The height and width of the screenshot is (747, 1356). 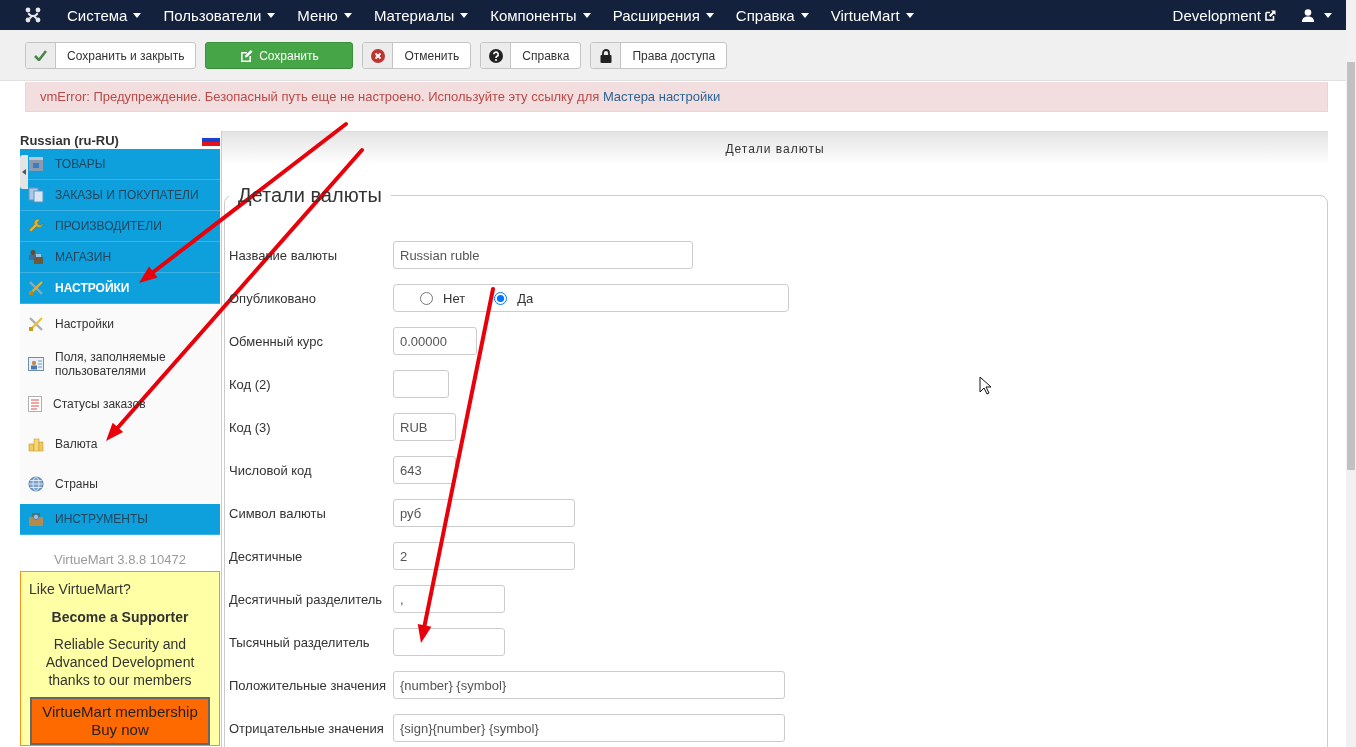 I want to click on promo-question: Like VirtueMart?, so click(x=80, y=589).